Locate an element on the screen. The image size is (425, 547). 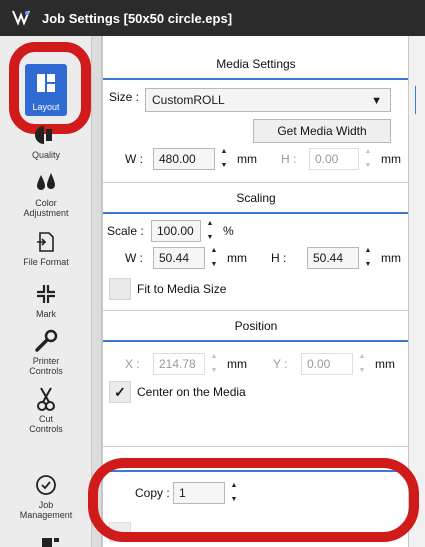
scale-row: Scale : 100.00 ▲ ▼ % is located at coordinates (170, 231).